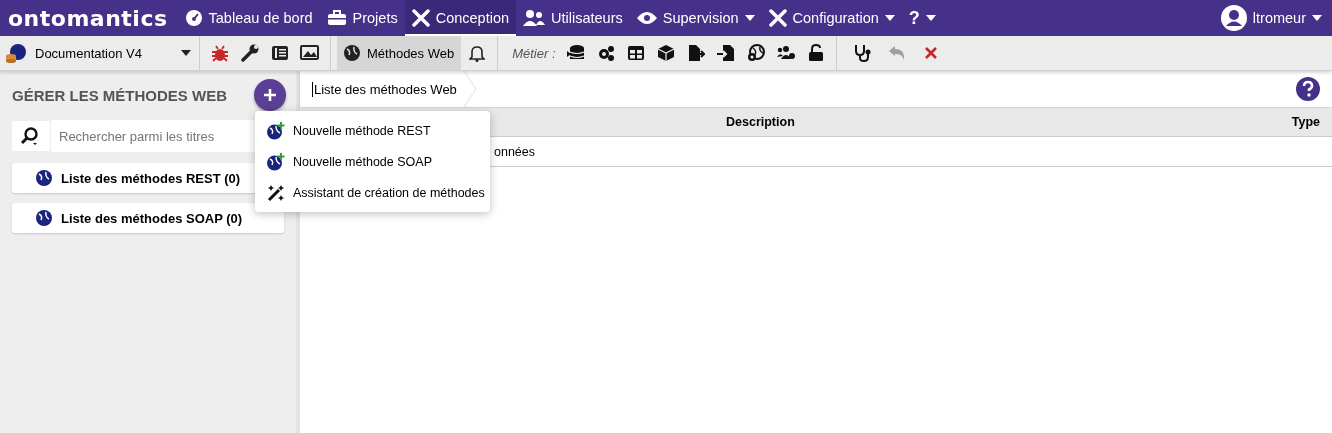  I want to click on project-selector: Documentation V4, so click(100, 53).